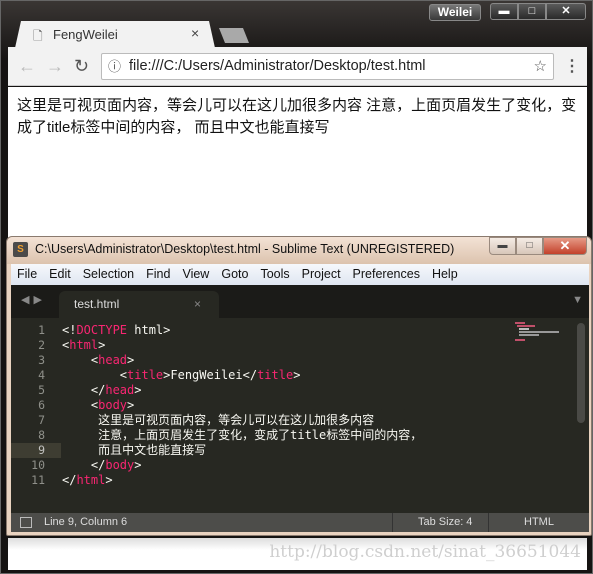 This screenshot has width=593, height=574. I want to click on menu-selection: Selection, so click(108, 274).